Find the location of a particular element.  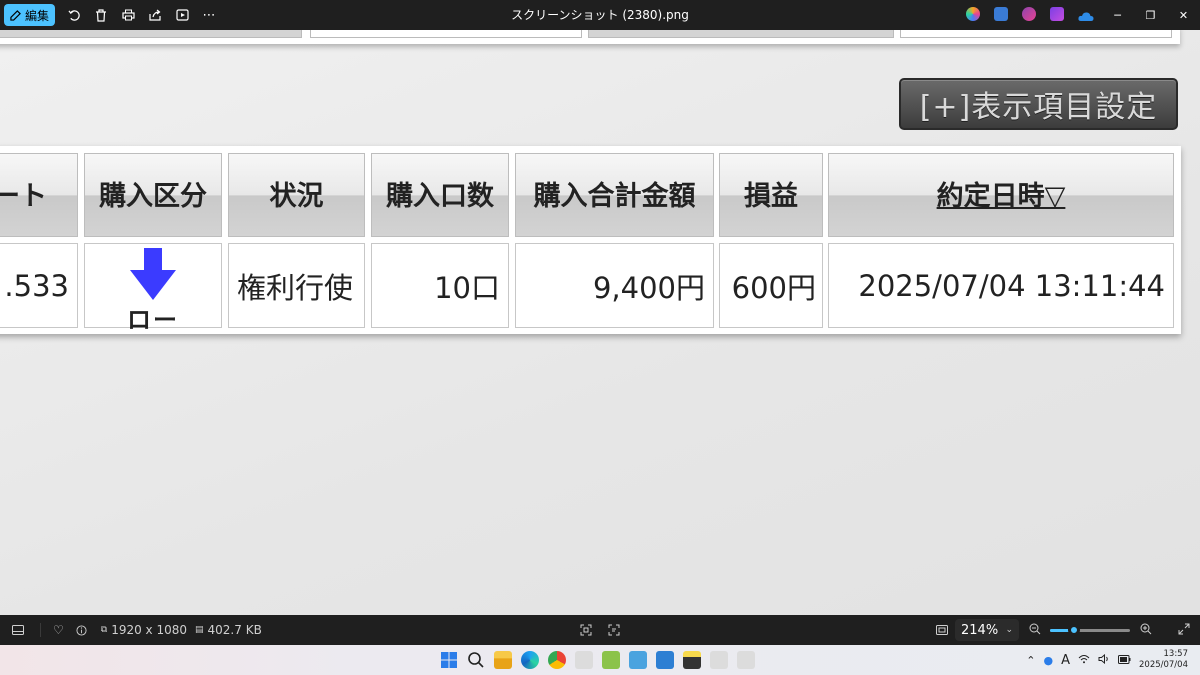

file-size: ▤ 402.7 KB is located at coordinates (228, 630).